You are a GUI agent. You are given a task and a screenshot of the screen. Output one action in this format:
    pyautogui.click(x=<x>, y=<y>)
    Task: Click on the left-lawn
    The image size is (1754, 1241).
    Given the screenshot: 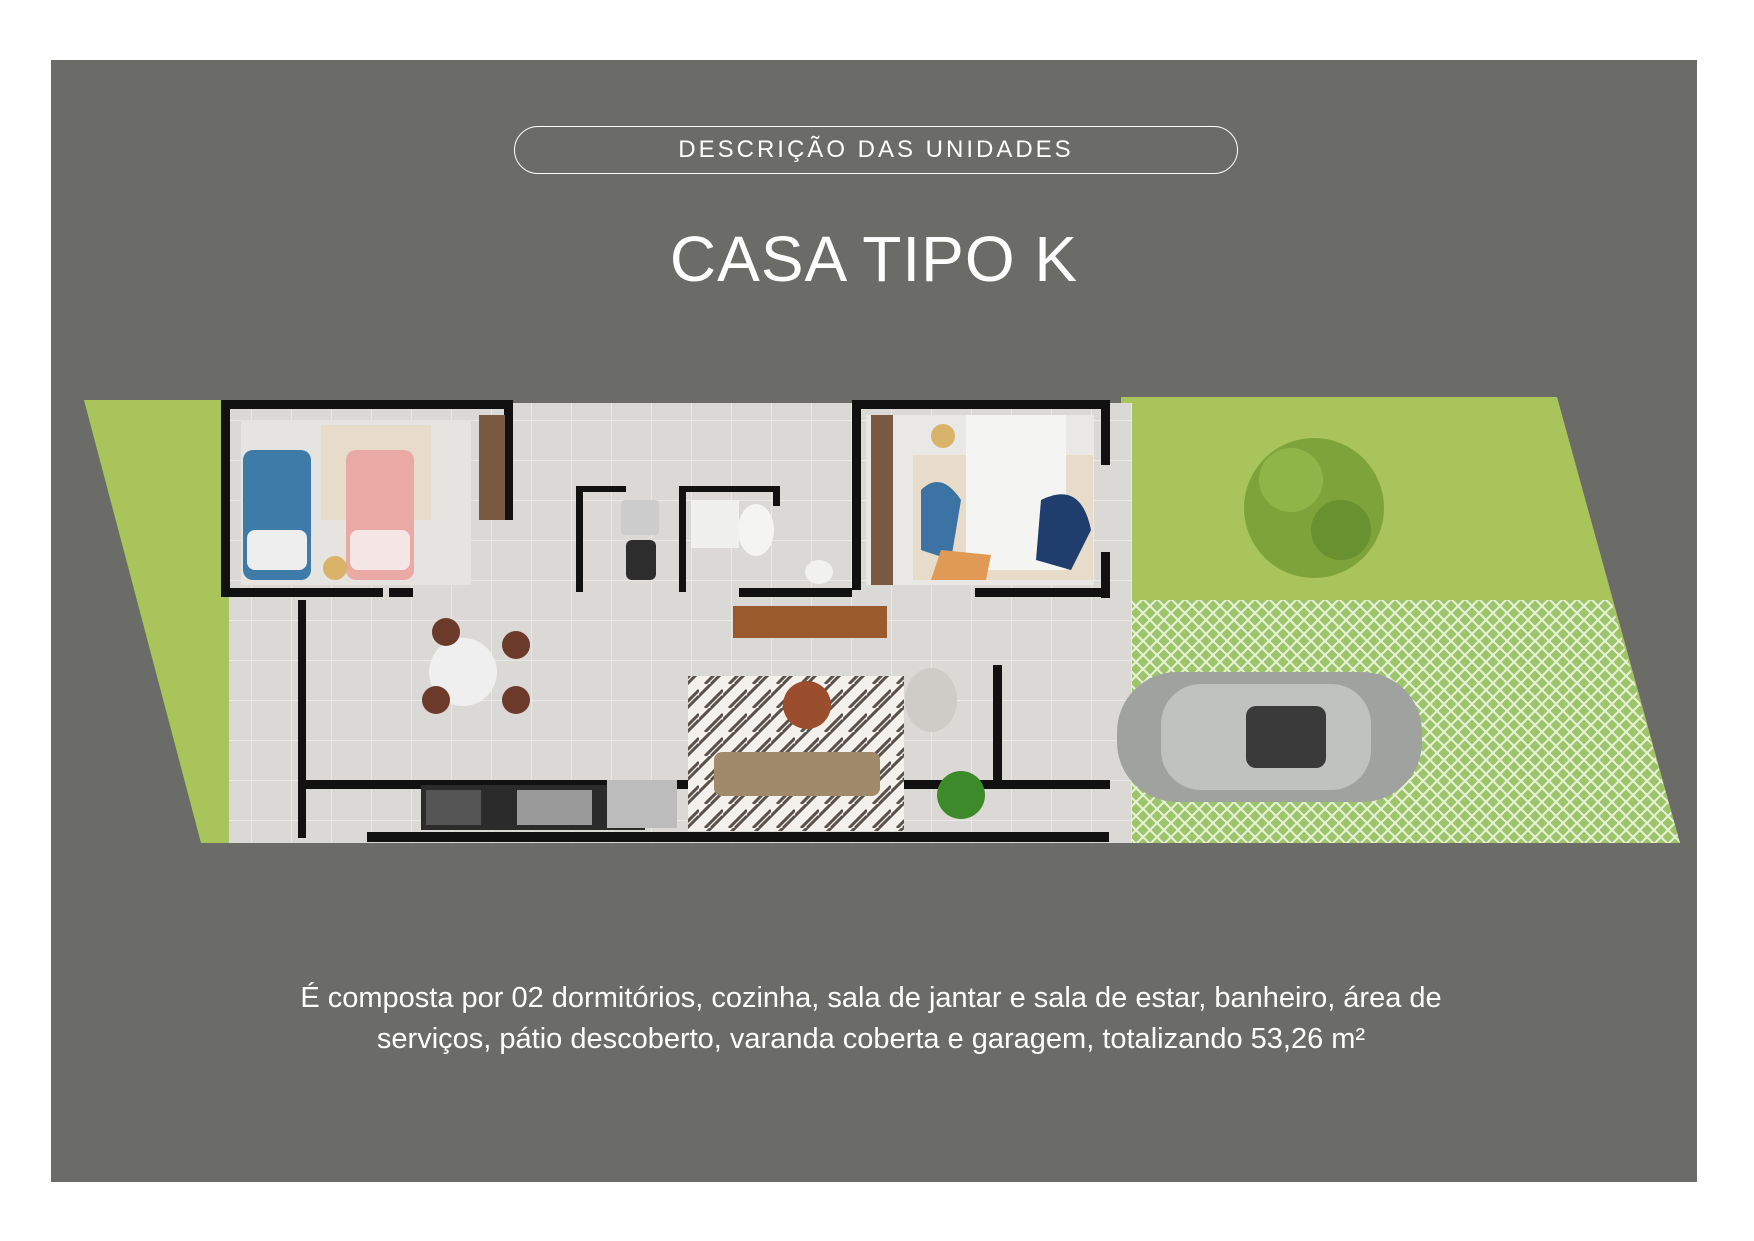 What is the action you would take?
    pyautogui.click(x=156, y=621)
    